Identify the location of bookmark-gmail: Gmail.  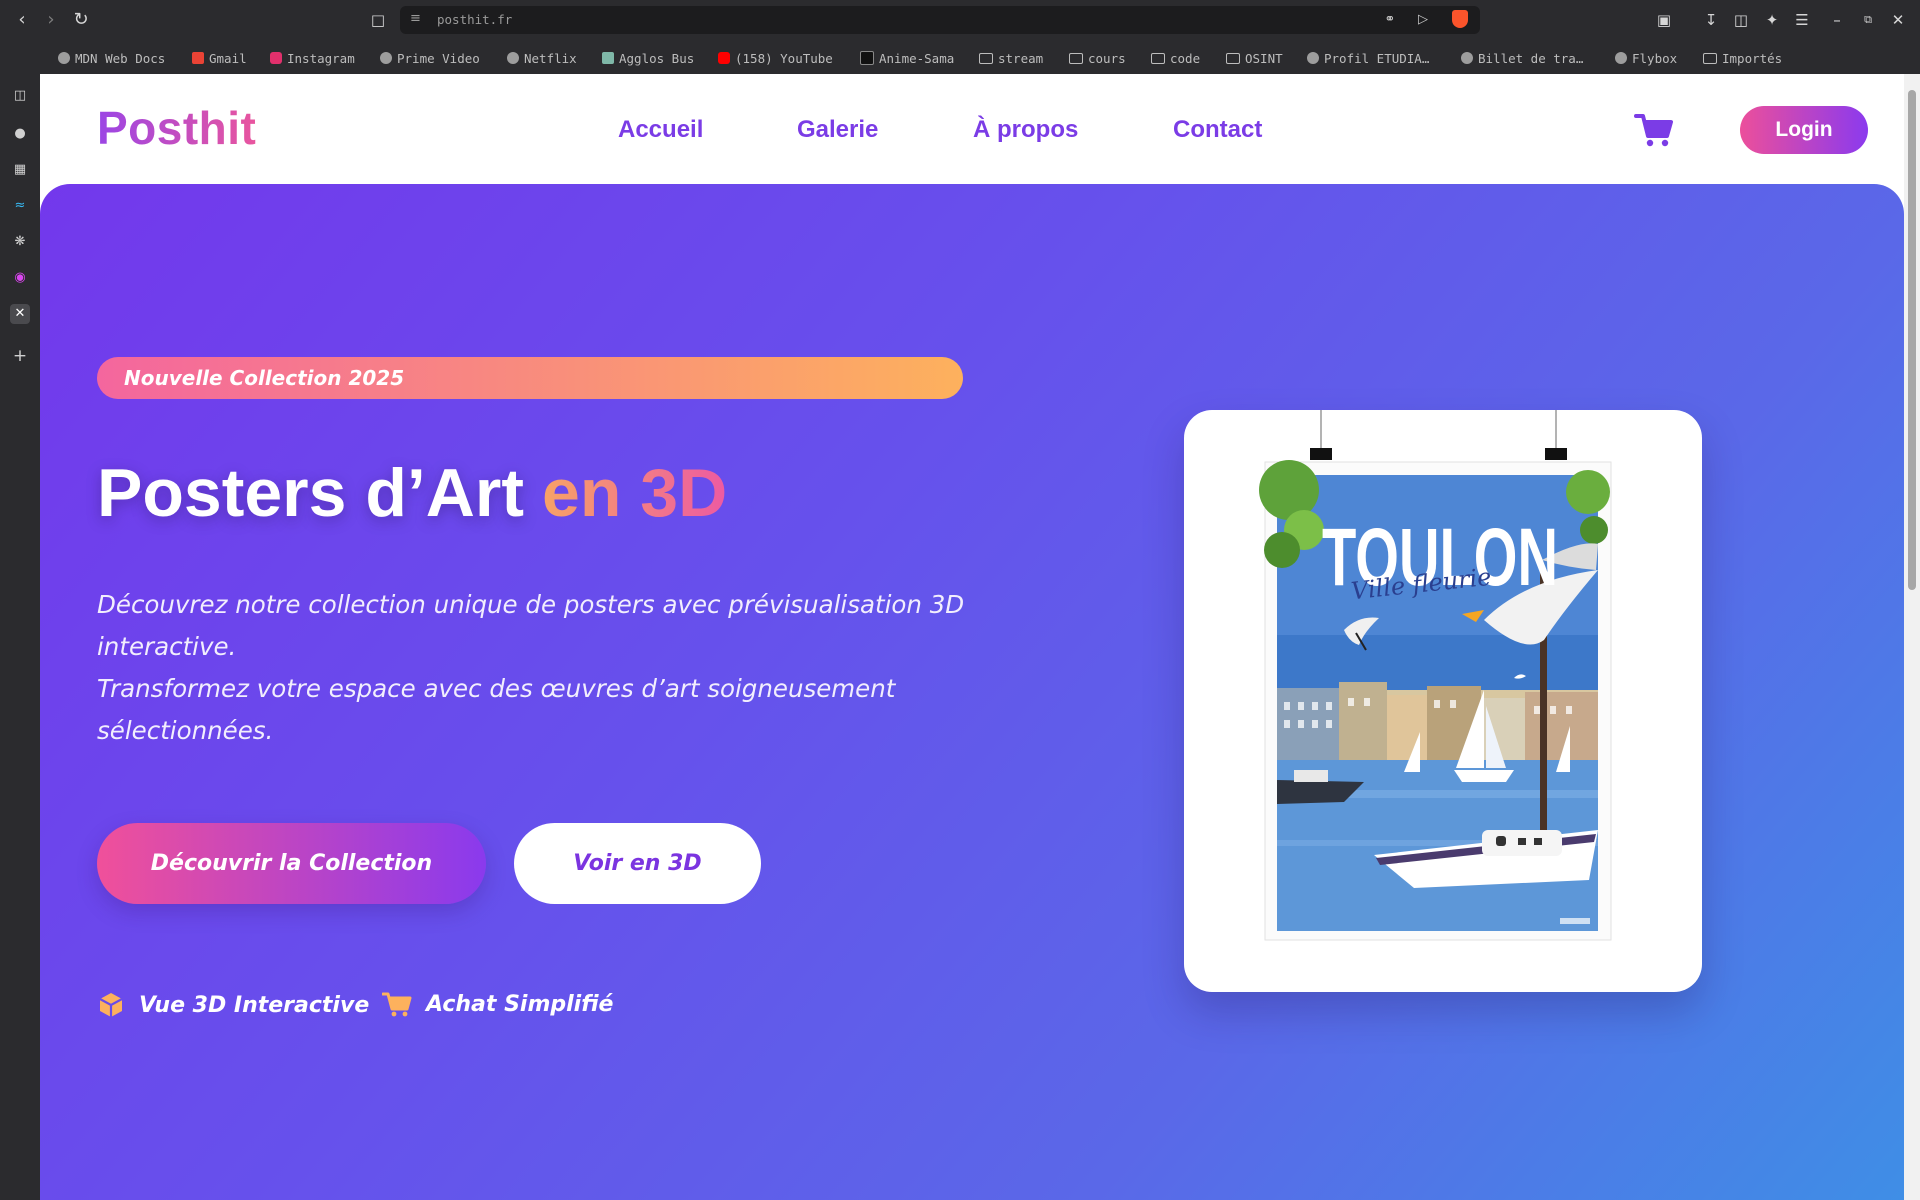
(219, 58).